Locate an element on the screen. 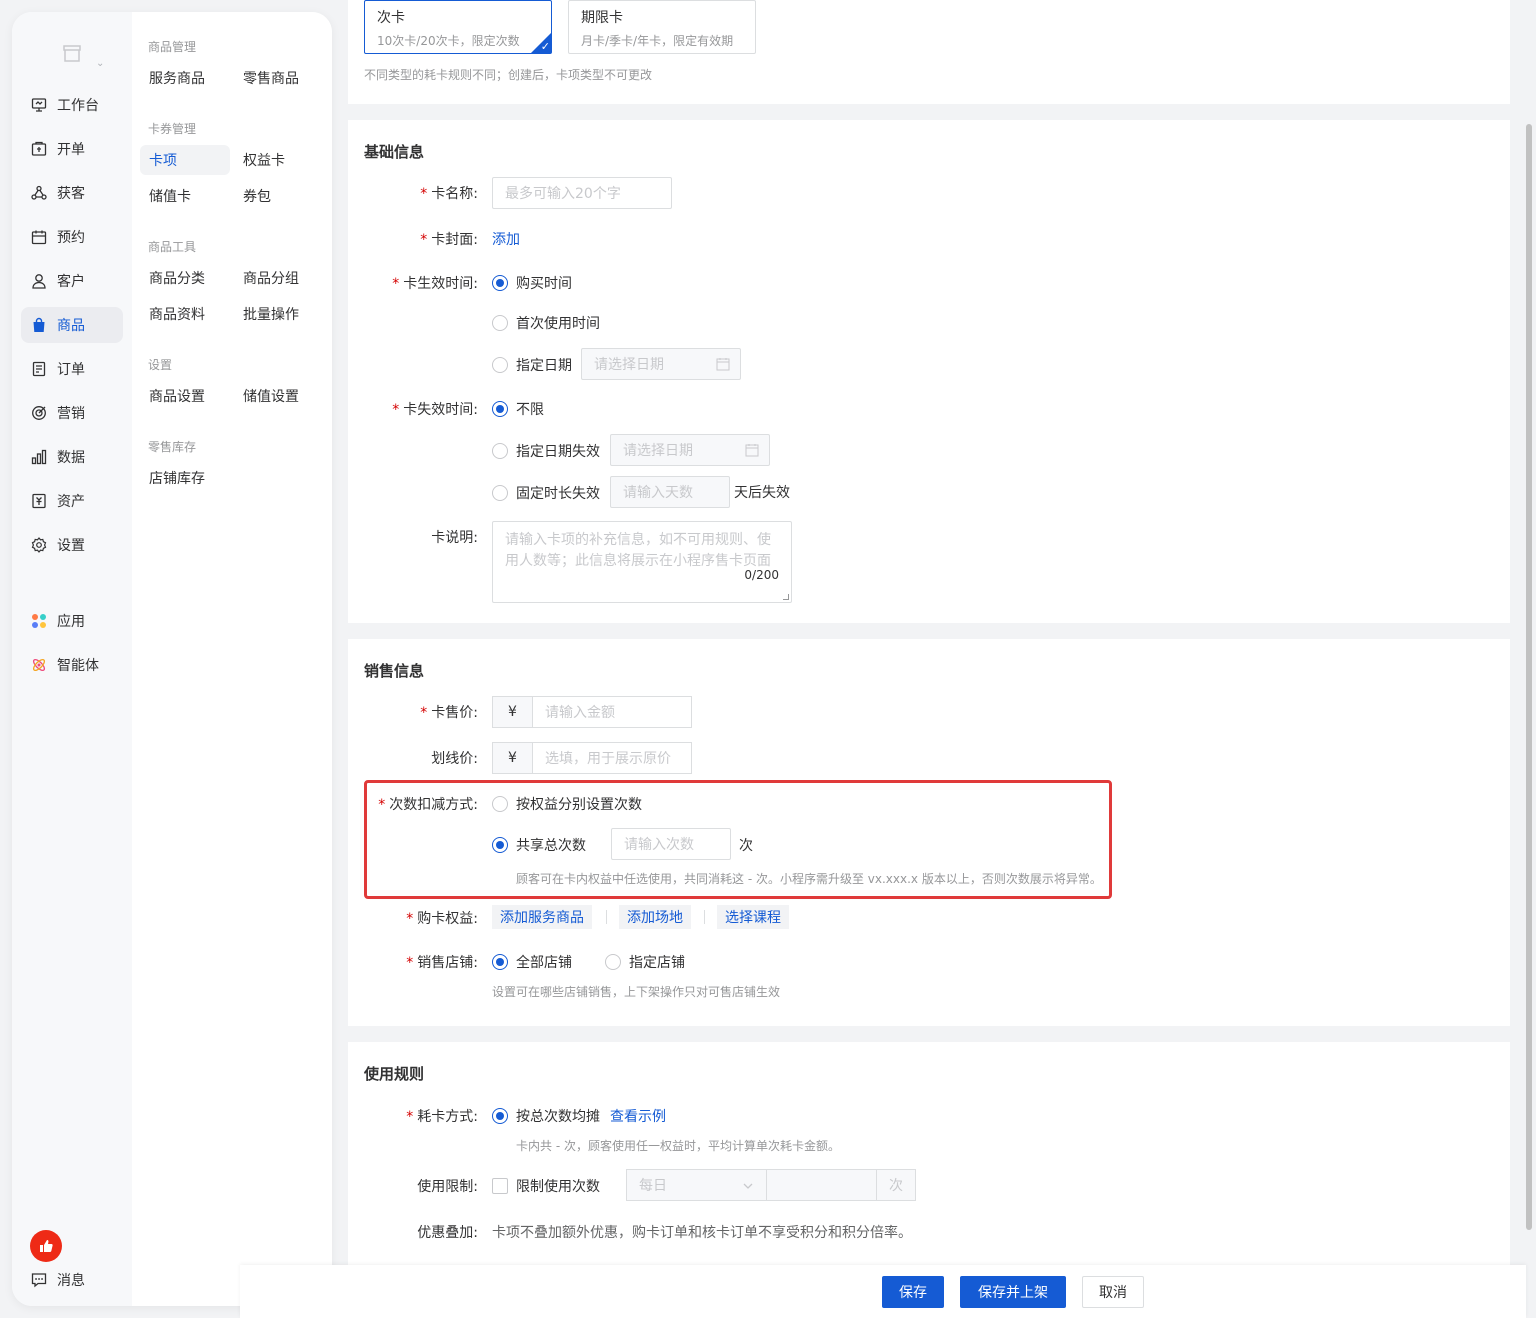 The height and width of the screenshot is (1318, 1536). subnav-item-retail-goods: 零售商品 is located at coordinates (279, 78).